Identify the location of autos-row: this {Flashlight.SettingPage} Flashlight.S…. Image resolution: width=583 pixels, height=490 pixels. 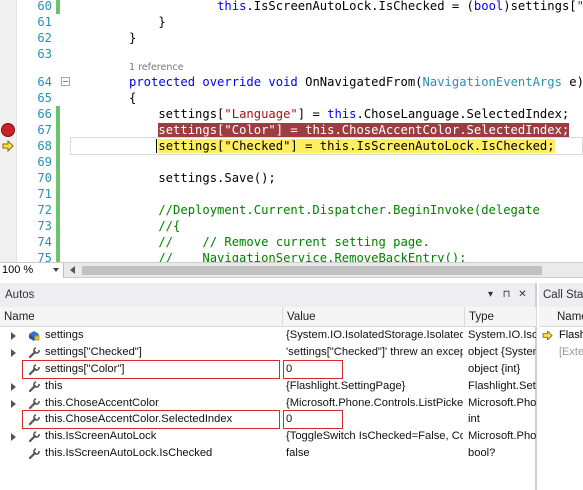
(268, 386).